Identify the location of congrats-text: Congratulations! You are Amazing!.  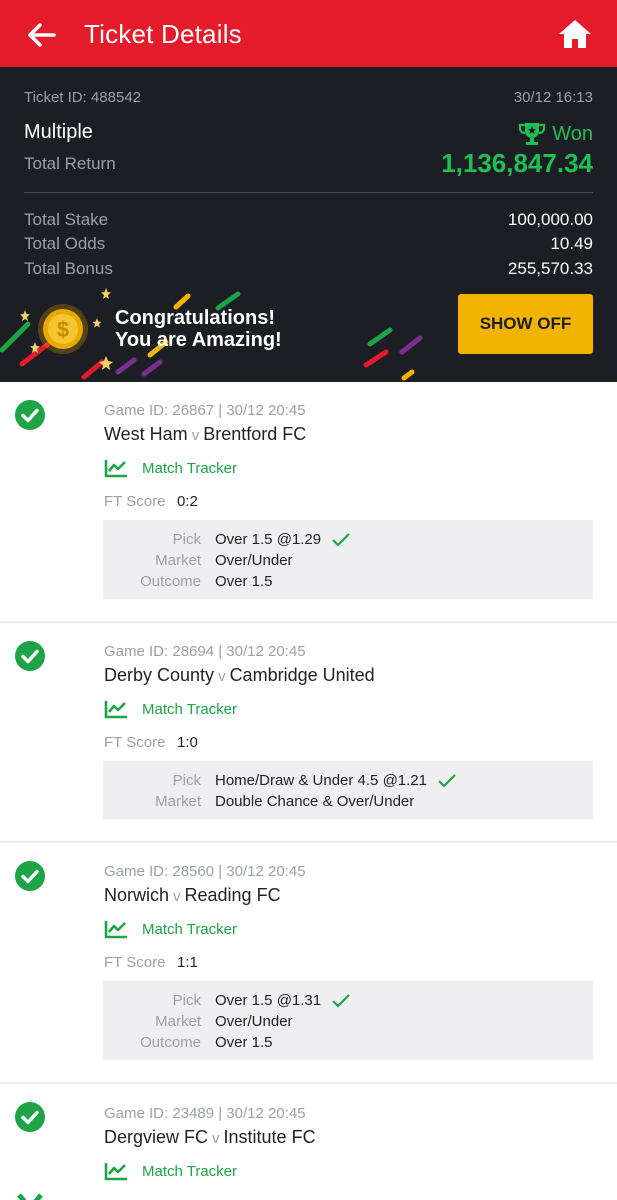
(198, 329).